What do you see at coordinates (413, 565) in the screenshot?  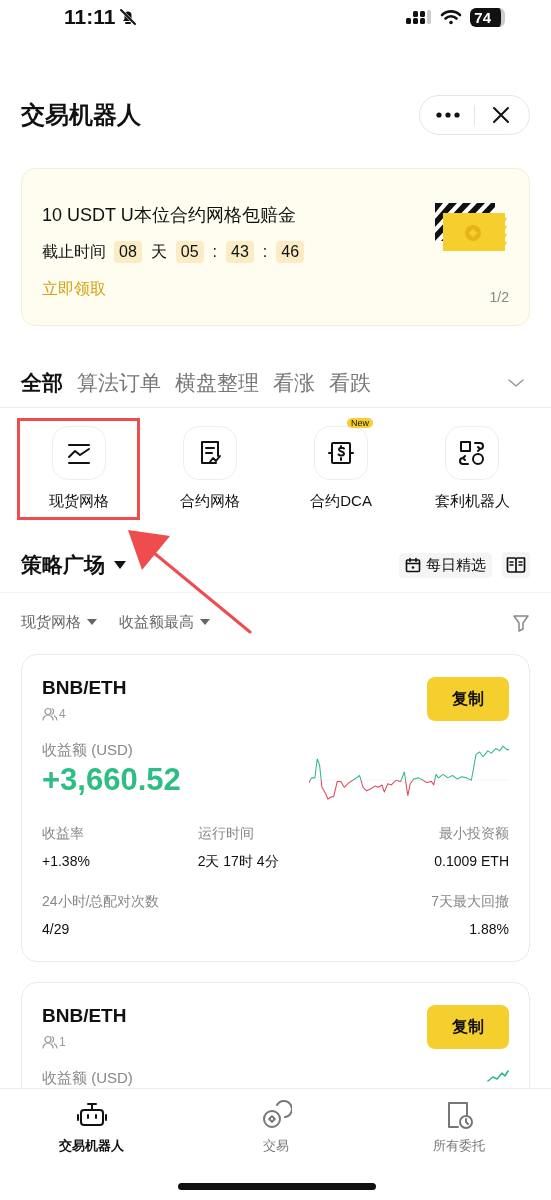 I see `calendar-icon` at bounding box center [413, 565].